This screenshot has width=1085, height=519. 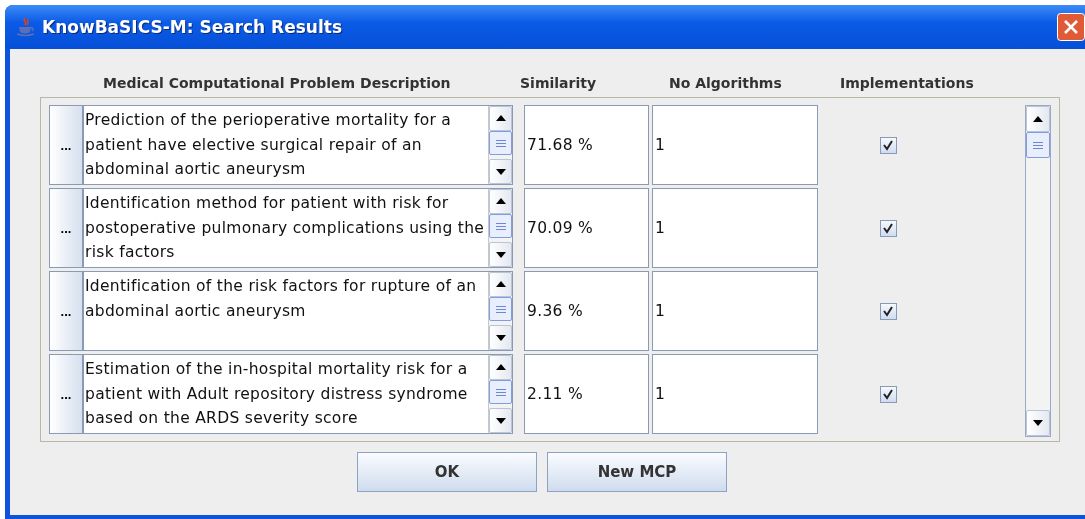 I want to click on similarity-cell: 71.68 %, so click(x=586, y=145).